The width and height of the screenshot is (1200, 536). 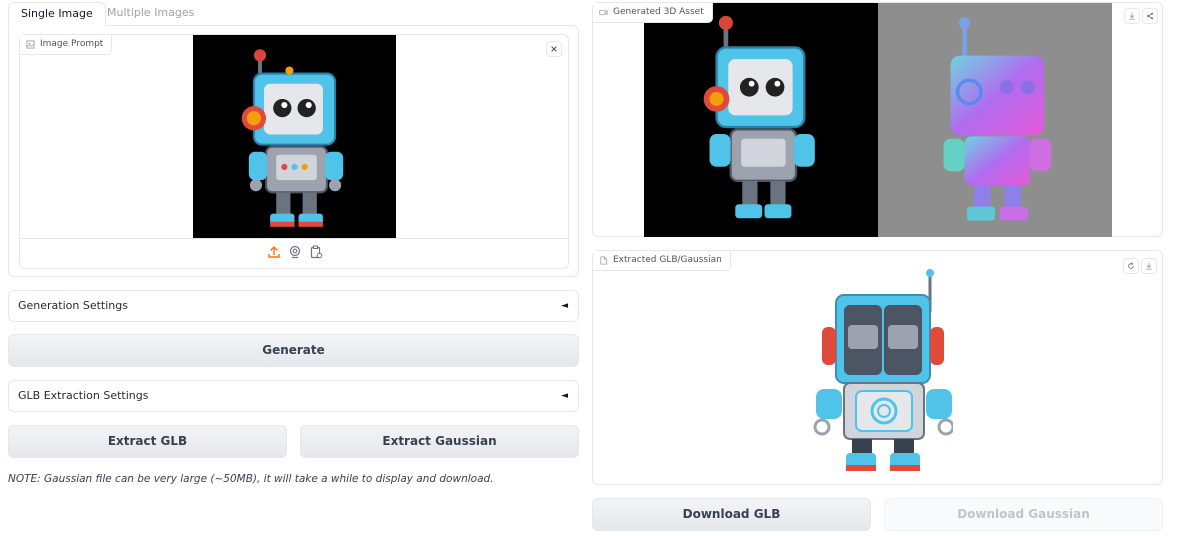 I want to click on close-button, so click(x=554, y=49).